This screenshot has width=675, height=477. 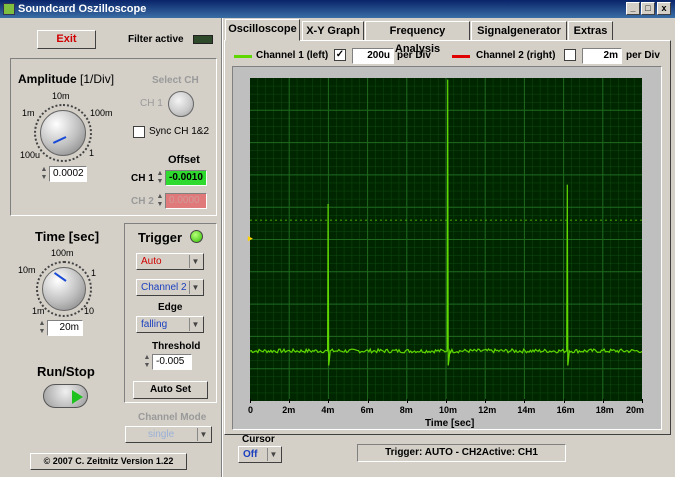 I want to click on ch1-label: Channel 1 (left), so click(x=292, y=55).